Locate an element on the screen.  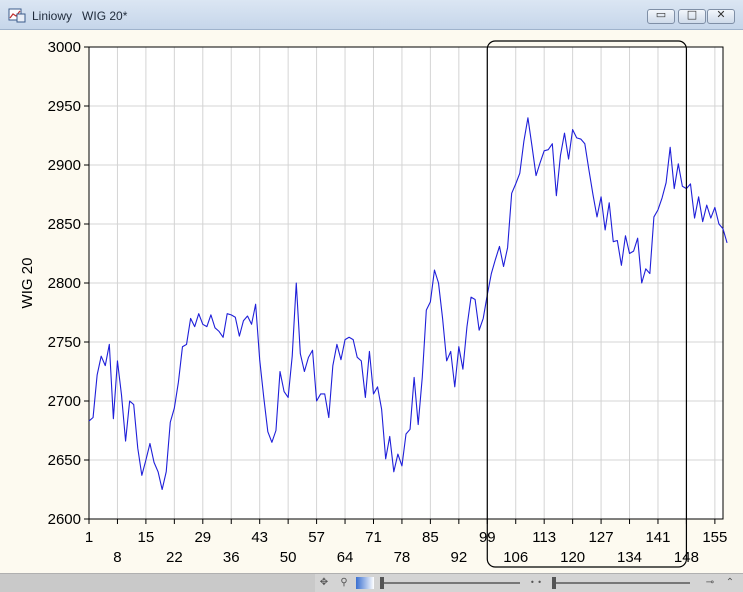
app-name: Liniowy is located at coordinates (52, 16).